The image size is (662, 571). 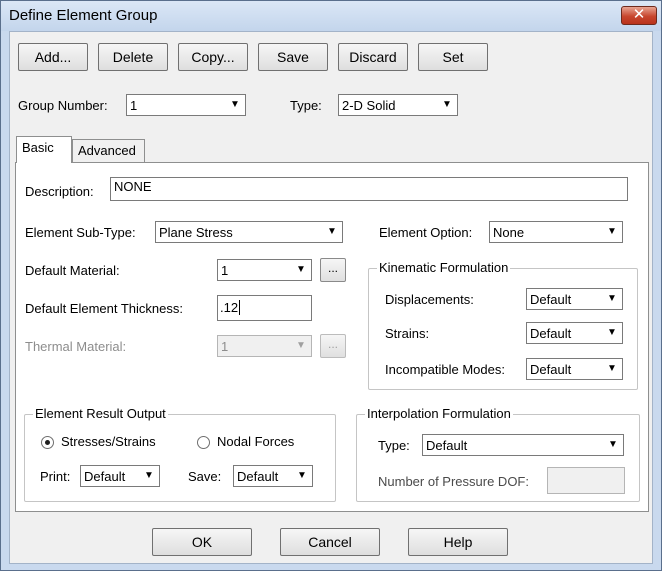 What do you see at coordinates (369, 105) in the screenshot?
I see `type-value: 2-D Solid` at bounding box center [369, 105].